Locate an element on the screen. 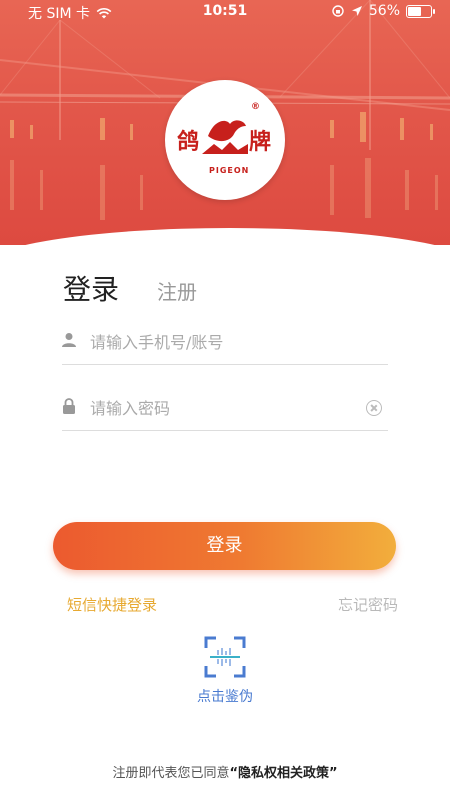  password-input is located at coordinates (225, 408).